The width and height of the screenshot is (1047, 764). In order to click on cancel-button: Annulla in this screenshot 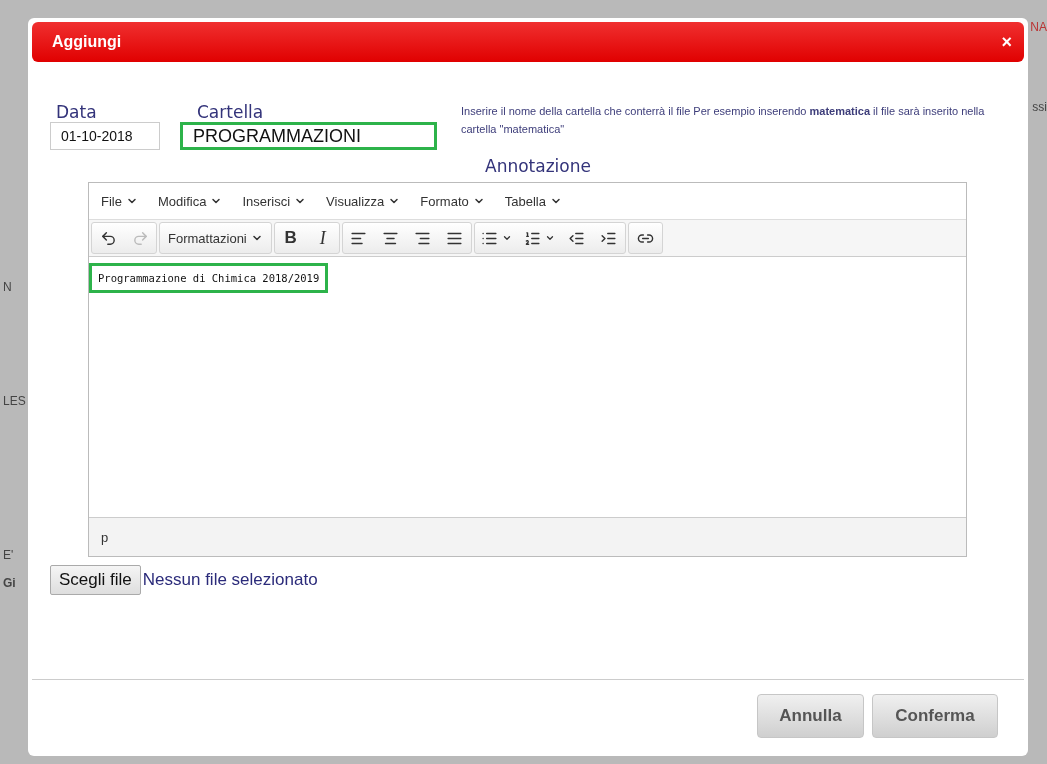, I will do `click(810, 716)`.